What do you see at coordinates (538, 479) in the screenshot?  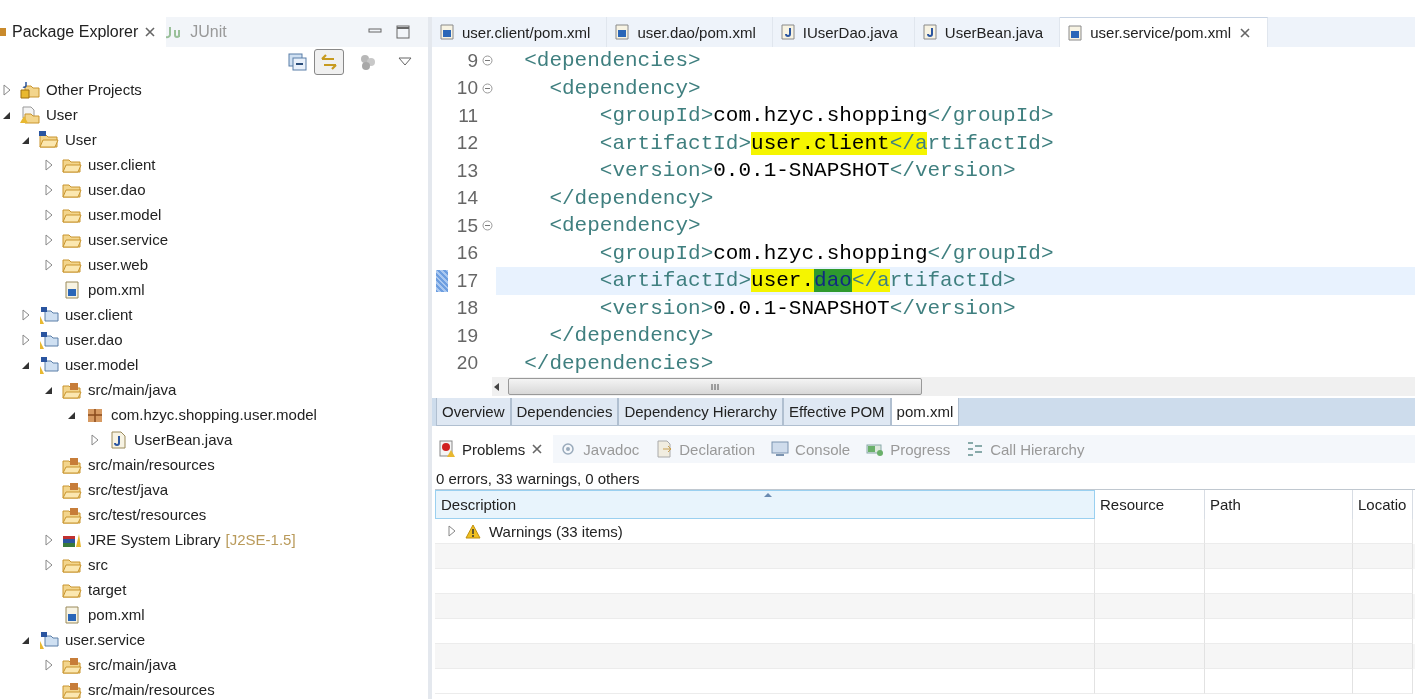 I see `problems-summary: 0 errors, 33 warnings, 0 others` at bounding box center [538, 479].